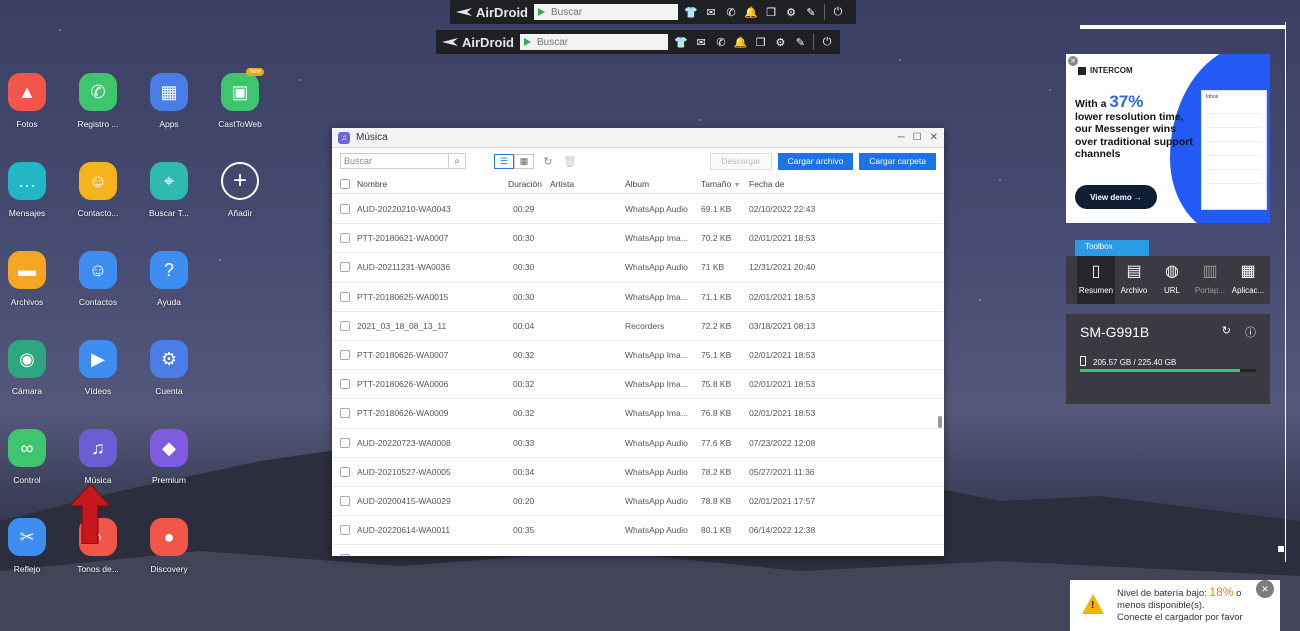  I want to click on grid-view-button: ▦, so click(524, 161).